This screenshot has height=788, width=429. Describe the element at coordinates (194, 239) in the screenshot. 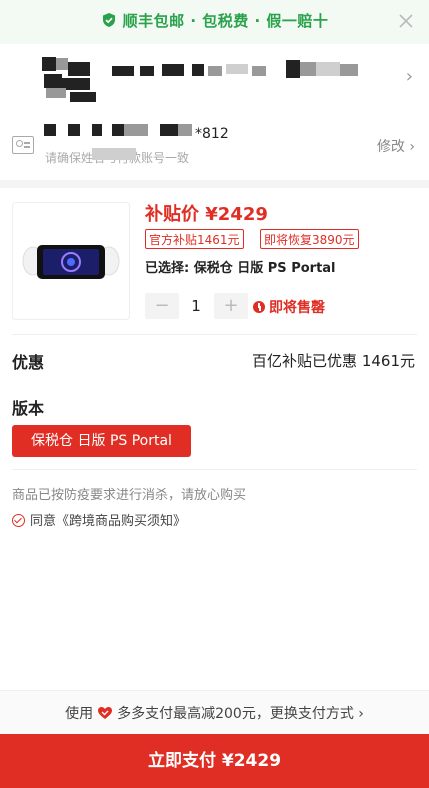

I see `official-subsidy-tag: 官方补贴1461元` at that location.